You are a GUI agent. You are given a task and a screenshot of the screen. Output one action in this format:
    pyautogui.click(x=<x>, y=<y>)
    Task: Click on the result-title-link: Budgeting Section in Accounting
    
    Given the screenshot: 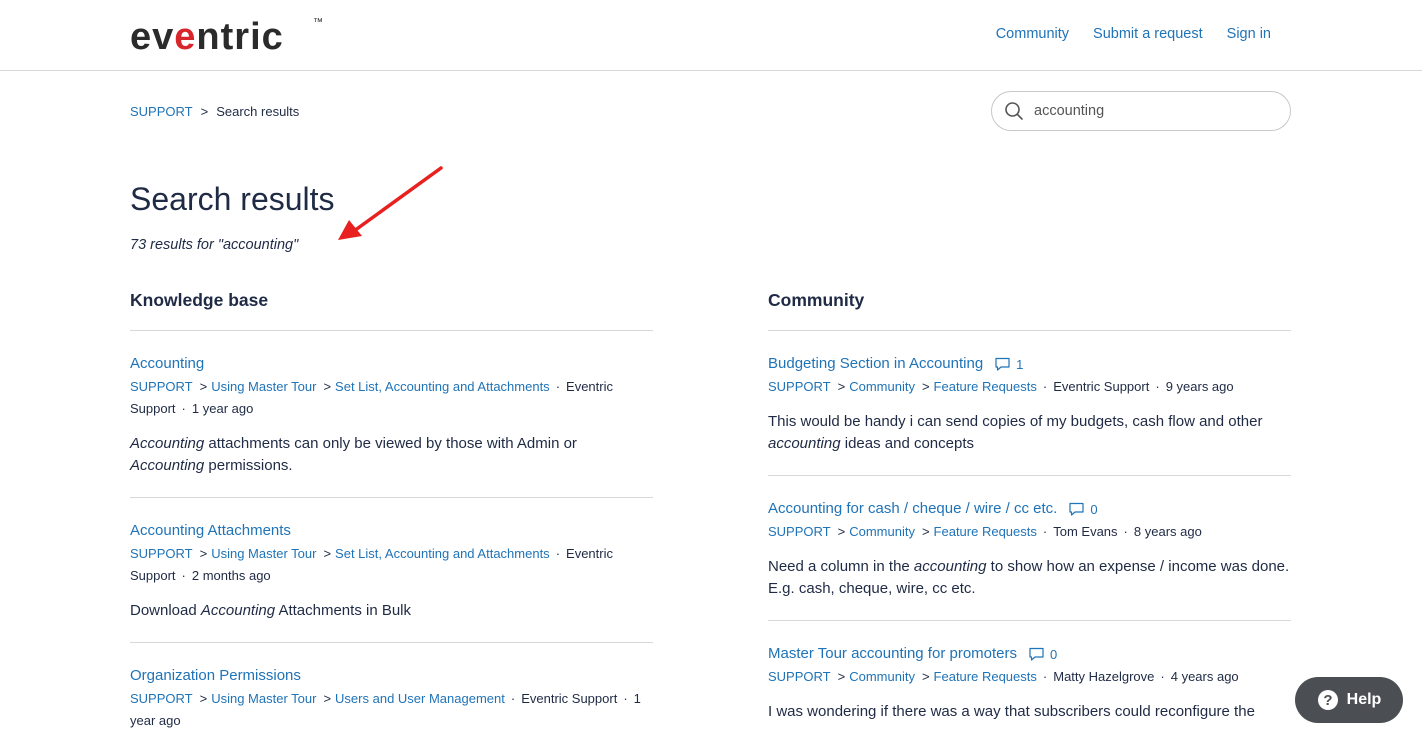 What is the action you would take?
    pyautogui.click(x=875, y=364)
    